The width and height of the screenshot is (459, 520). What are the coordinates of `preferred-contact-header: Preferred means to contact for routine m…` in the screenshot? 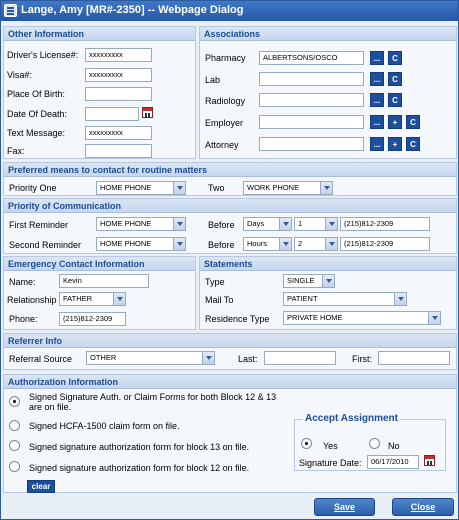 It's located at (230, 170).